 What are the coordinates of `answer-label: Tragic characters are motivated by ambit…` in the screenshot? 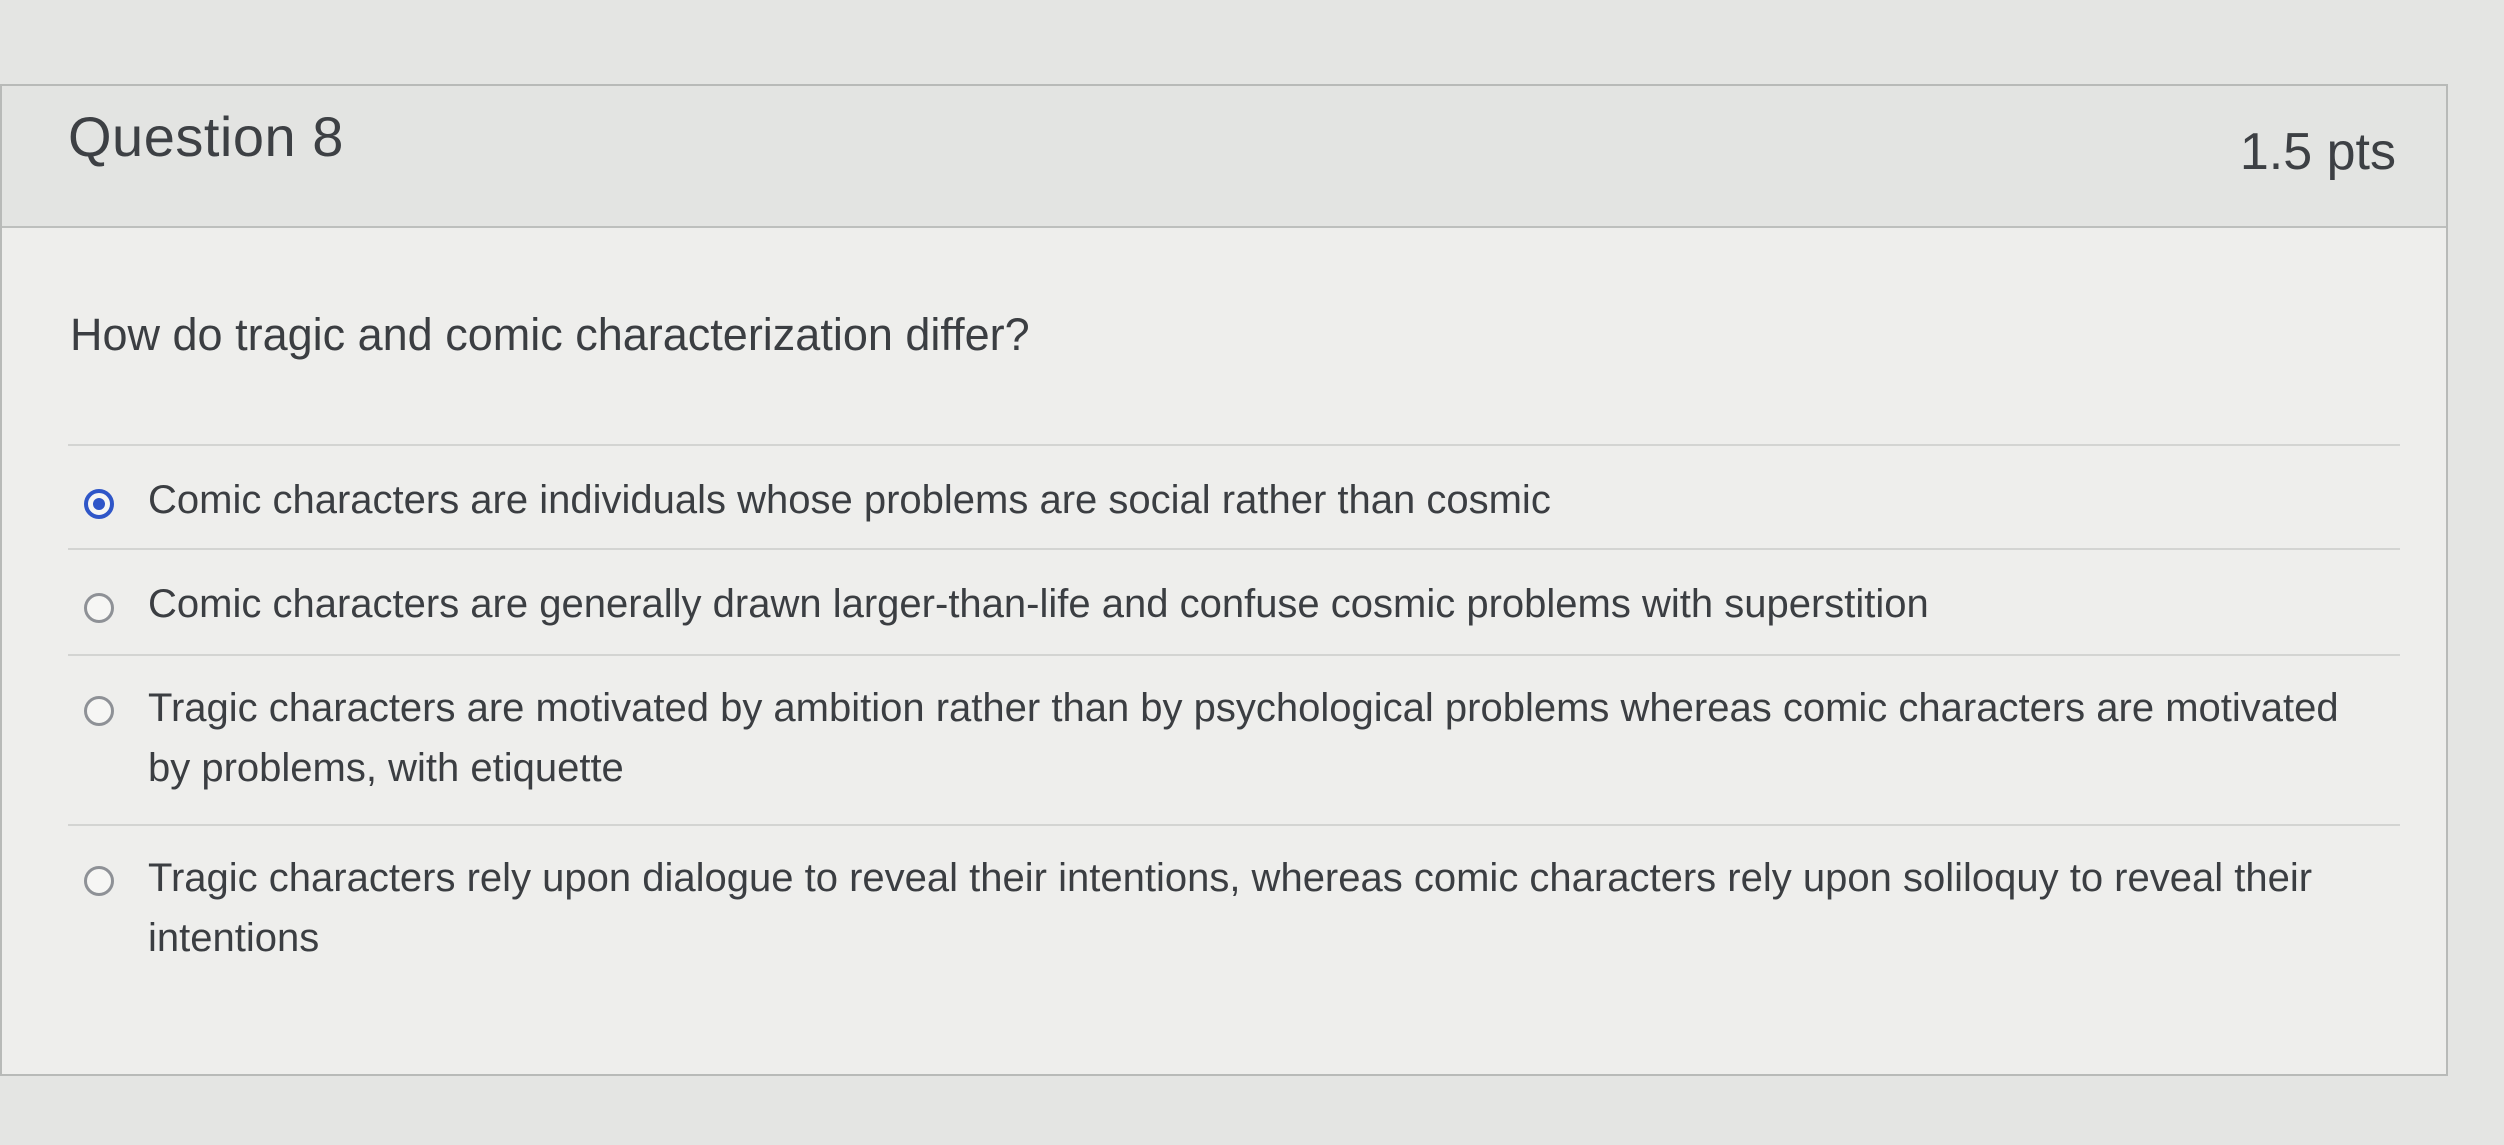 It's located at (1243, 738).